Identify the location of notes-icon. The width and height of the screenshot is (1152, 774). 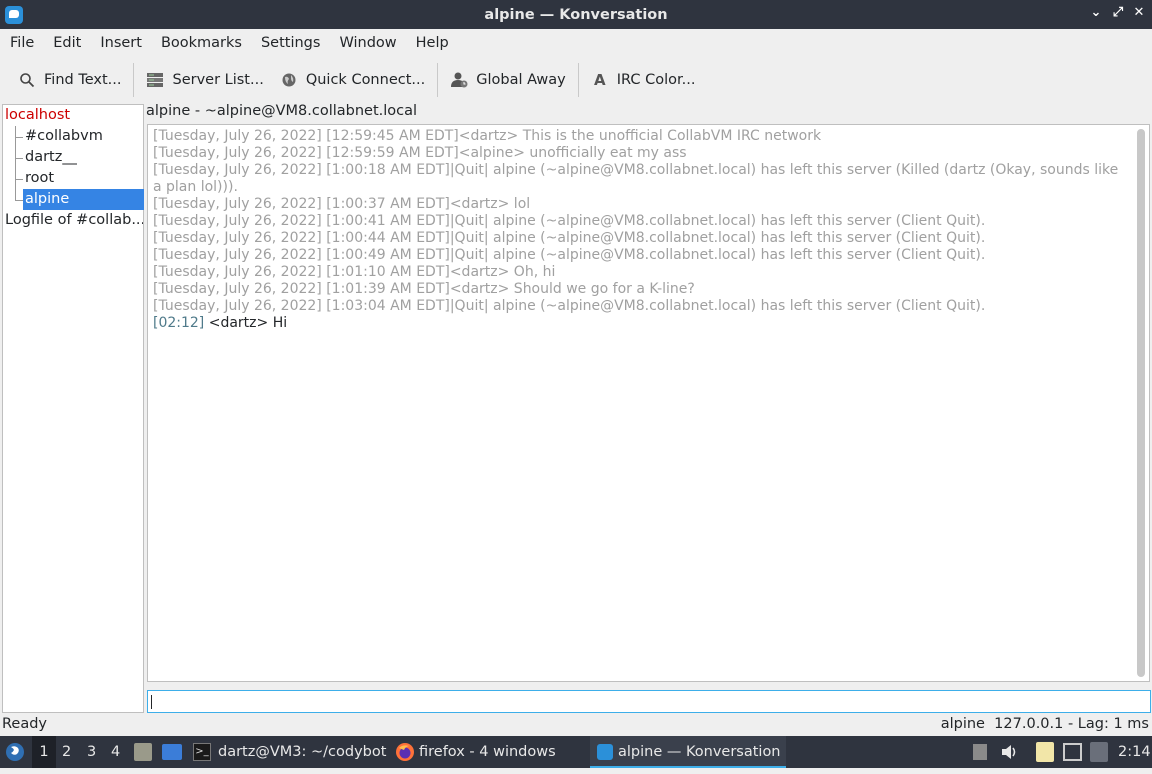
(1045, 752).